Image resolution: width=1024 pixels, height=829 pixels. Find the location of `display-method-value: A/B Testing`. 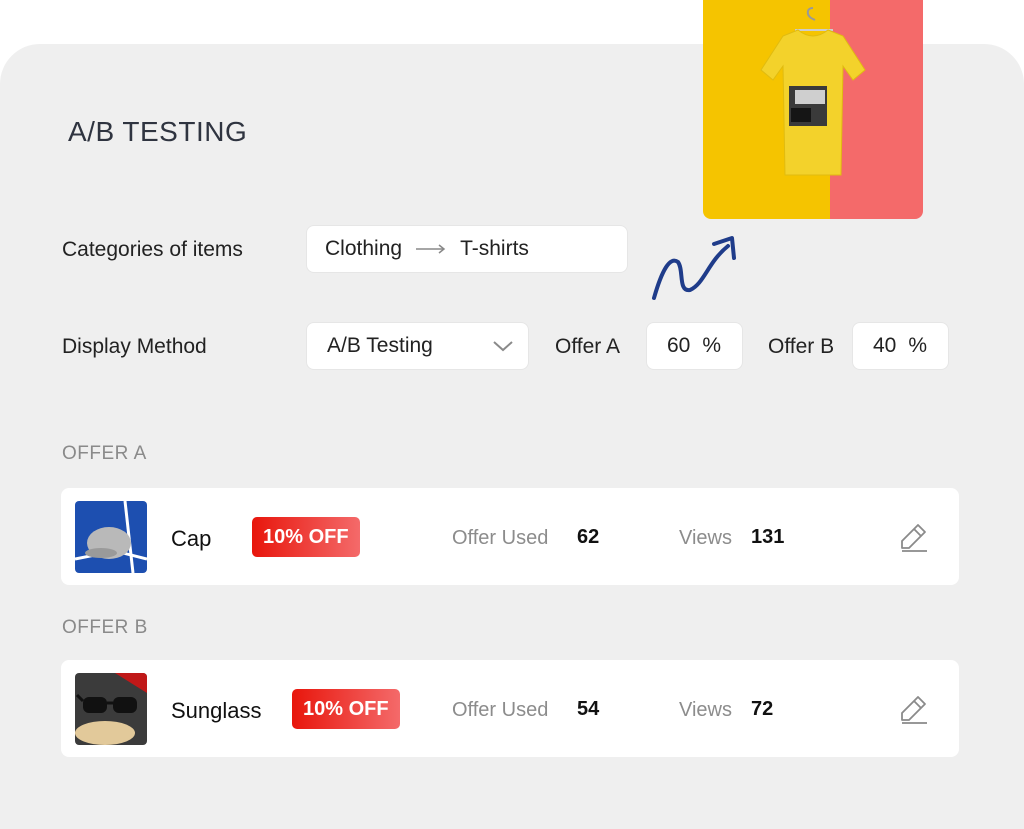

display-method-value: A/B Testing is located at coordinates (380, 345).